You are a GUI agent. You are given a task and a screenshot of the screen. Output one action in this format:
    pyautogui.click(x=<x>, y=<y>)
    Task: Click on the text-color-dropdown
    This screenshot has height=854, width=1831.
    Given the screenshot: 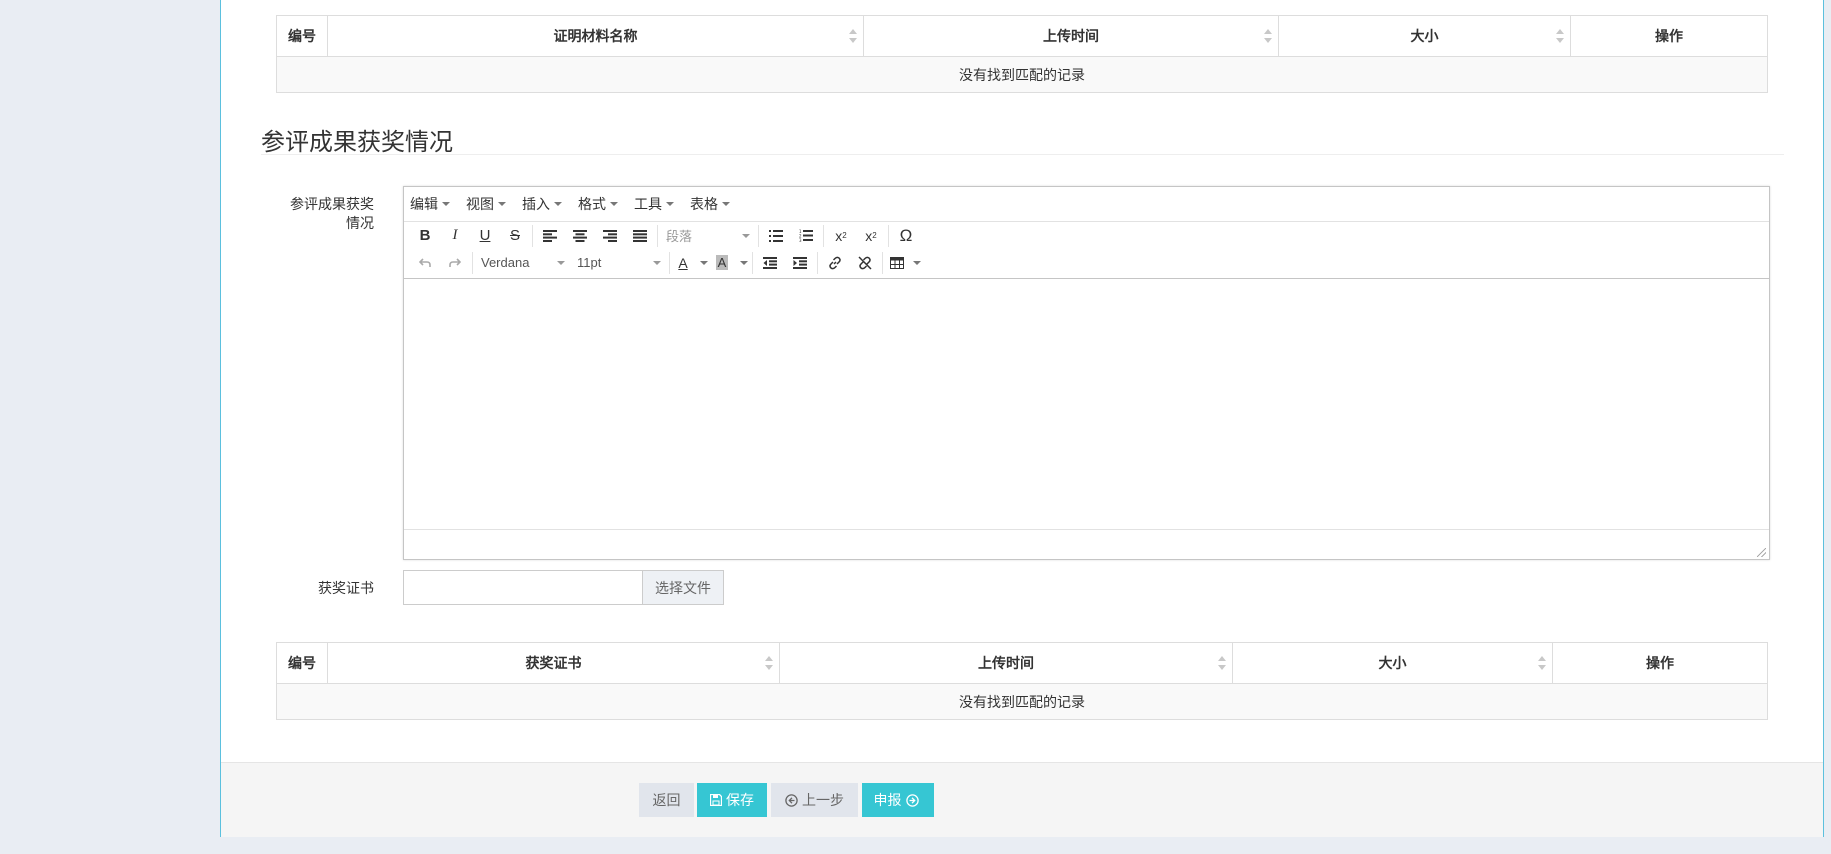 What is the action you would take?
    pyautogui.click(x=702, y=263)
    